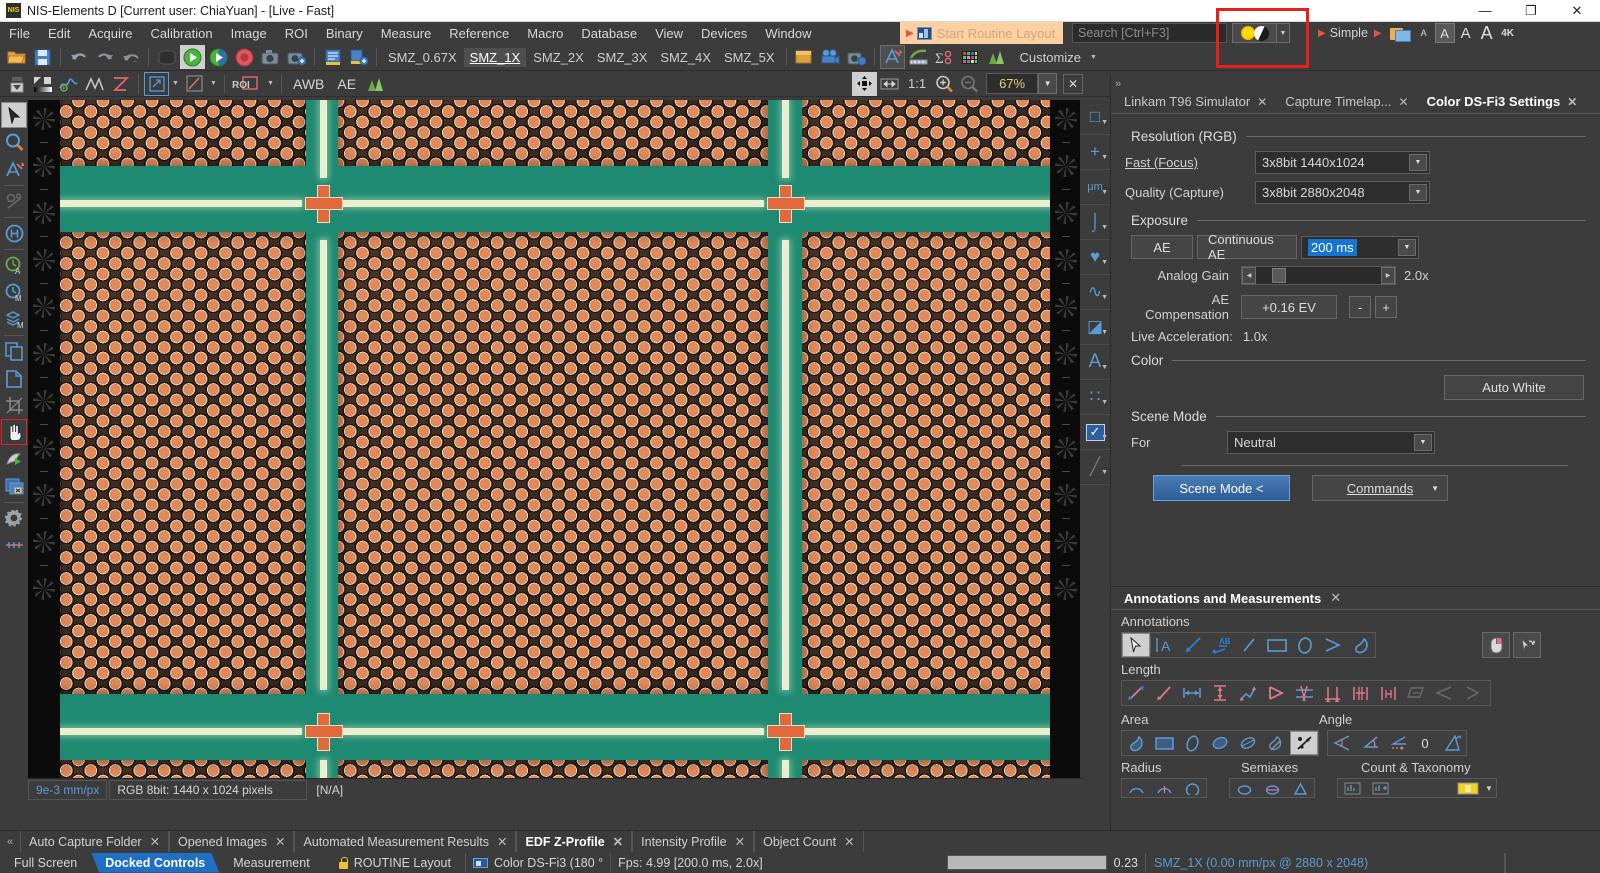  I want to click on brightness-contrast-button, so click(1254, 33).